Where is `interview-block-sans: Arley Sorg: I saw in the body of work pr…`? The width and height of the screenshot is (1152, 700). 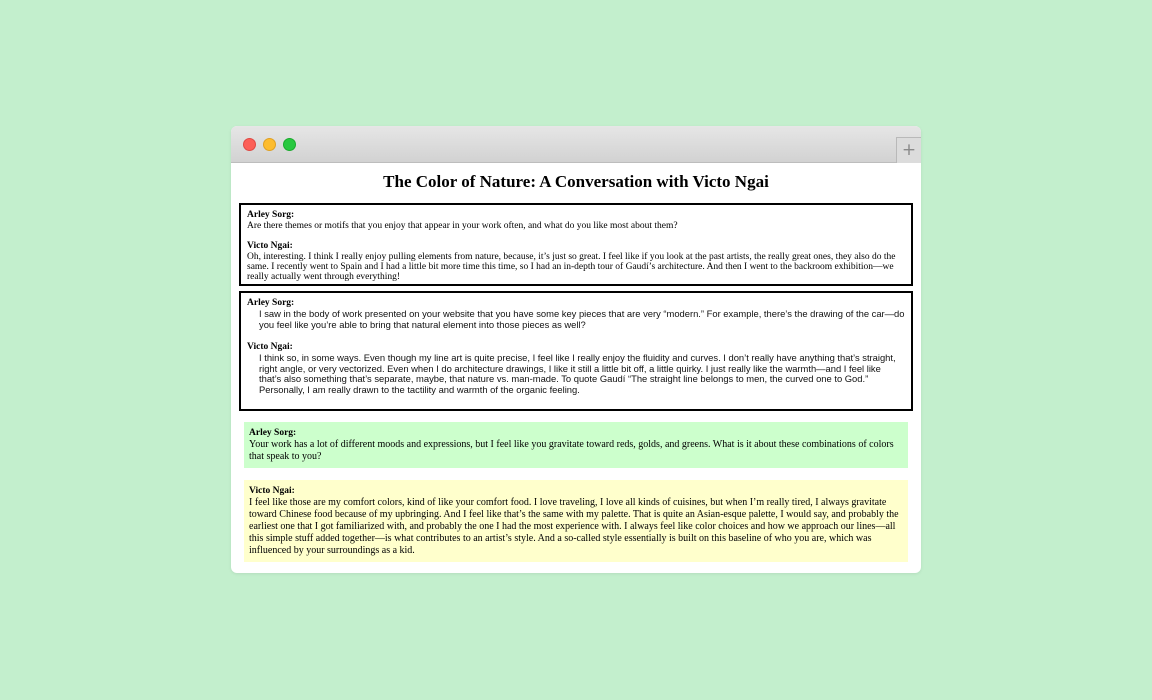 interview-block-sans: Arley Sorg: I saw in the body of work pr… is located at coordinates (576, 351).